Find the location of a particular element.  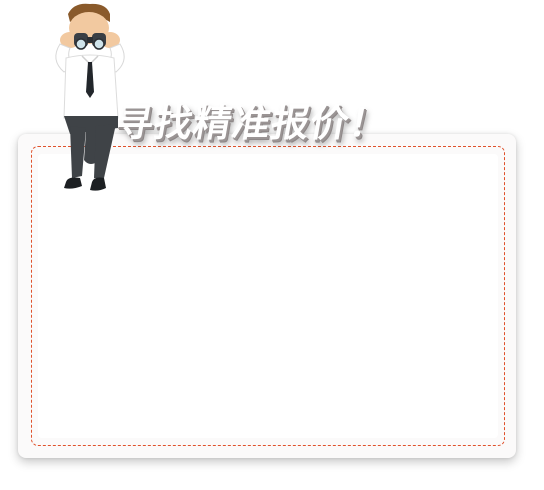

businessman-binoculars-icon is located at coordinates (90, 100).